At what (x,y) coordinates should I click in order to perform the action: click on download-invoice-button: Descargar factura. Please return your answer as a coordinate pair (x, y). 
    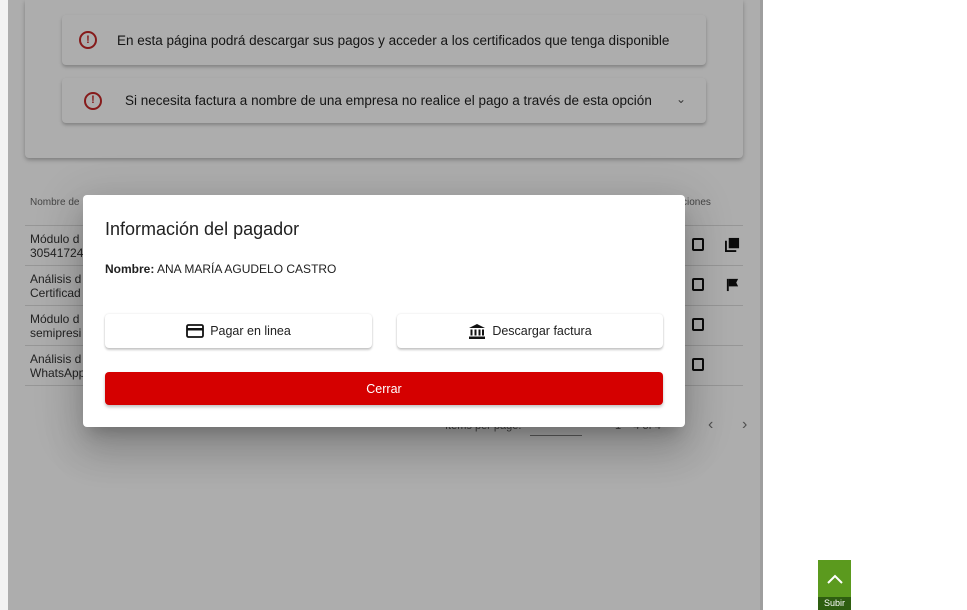
    Looking at the image, I should click on (530, 331).